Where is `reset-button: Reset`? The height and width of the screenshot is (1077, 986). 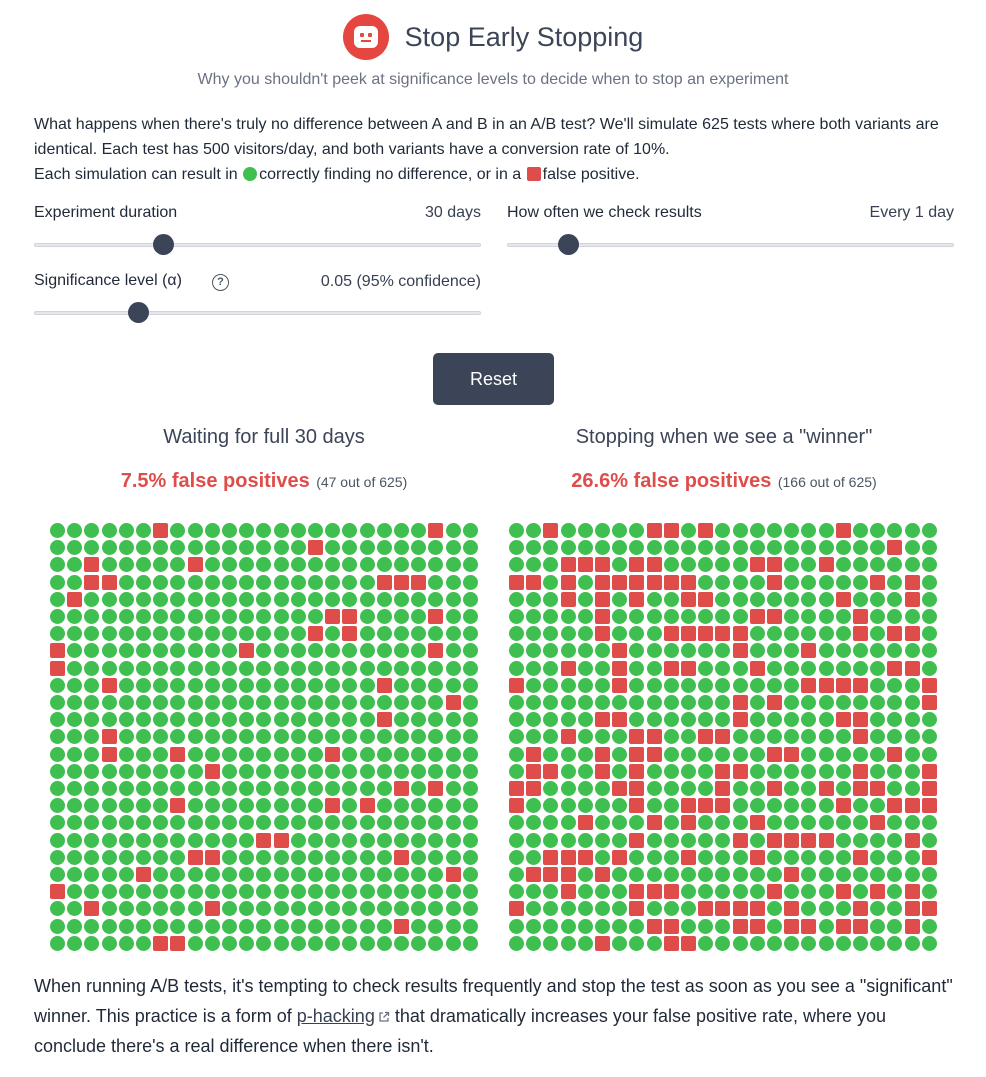 reset-button: Reset is located at coordinates (493, 379).